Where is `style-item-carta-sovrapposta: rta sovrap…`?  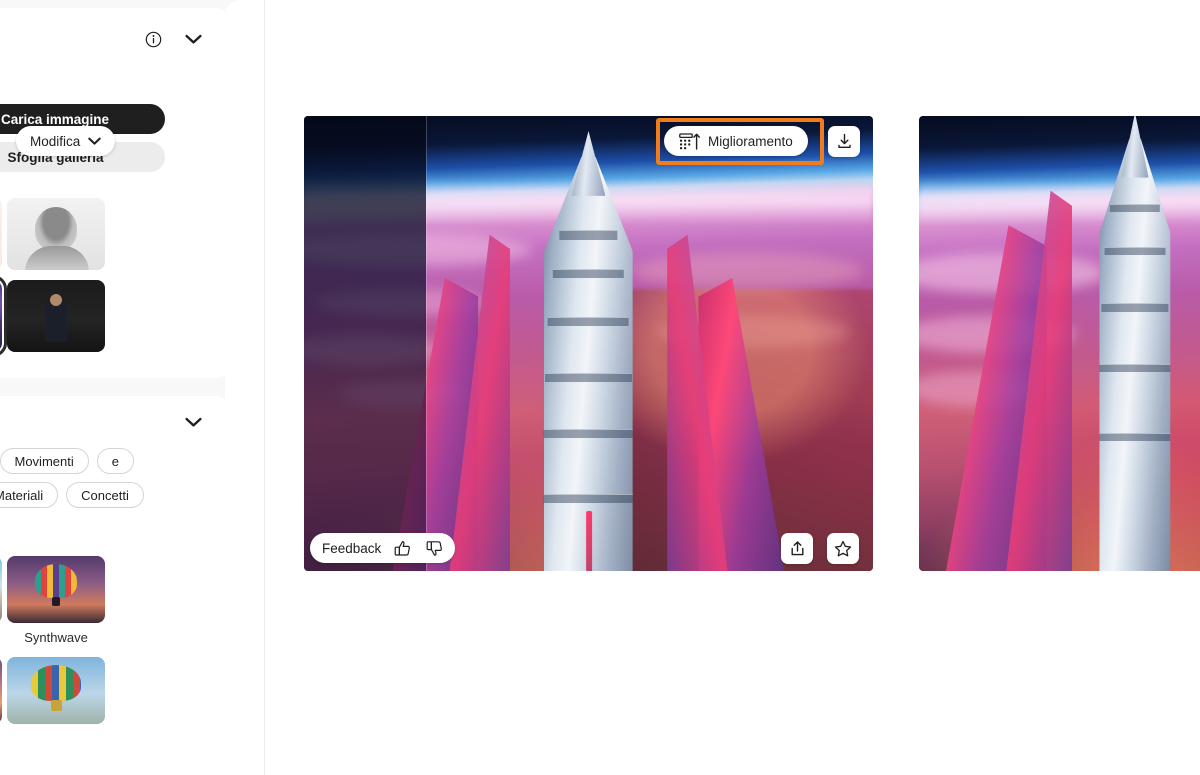 style-item-carta-sovrapposta: rta sovrap… is located at coordinates (1, 600).